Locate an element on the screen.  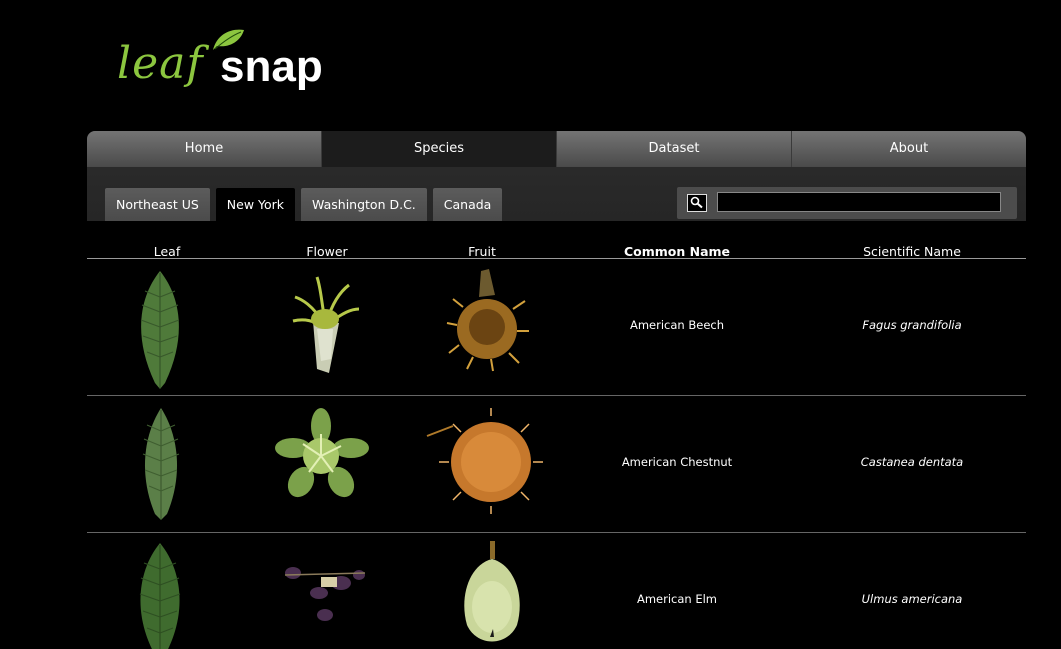
common-name: American Beech is located at coordinates (677, 325).